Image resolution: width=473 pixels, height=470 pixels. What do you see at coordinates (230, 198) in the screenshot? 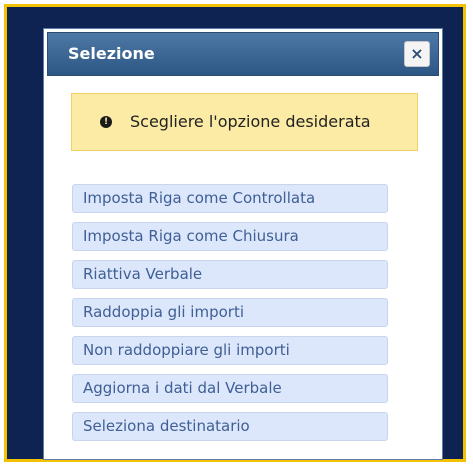
I see `option-imposta-riga-controllata: Imposta Riga come Controllata` at bounding box center [230, 198].